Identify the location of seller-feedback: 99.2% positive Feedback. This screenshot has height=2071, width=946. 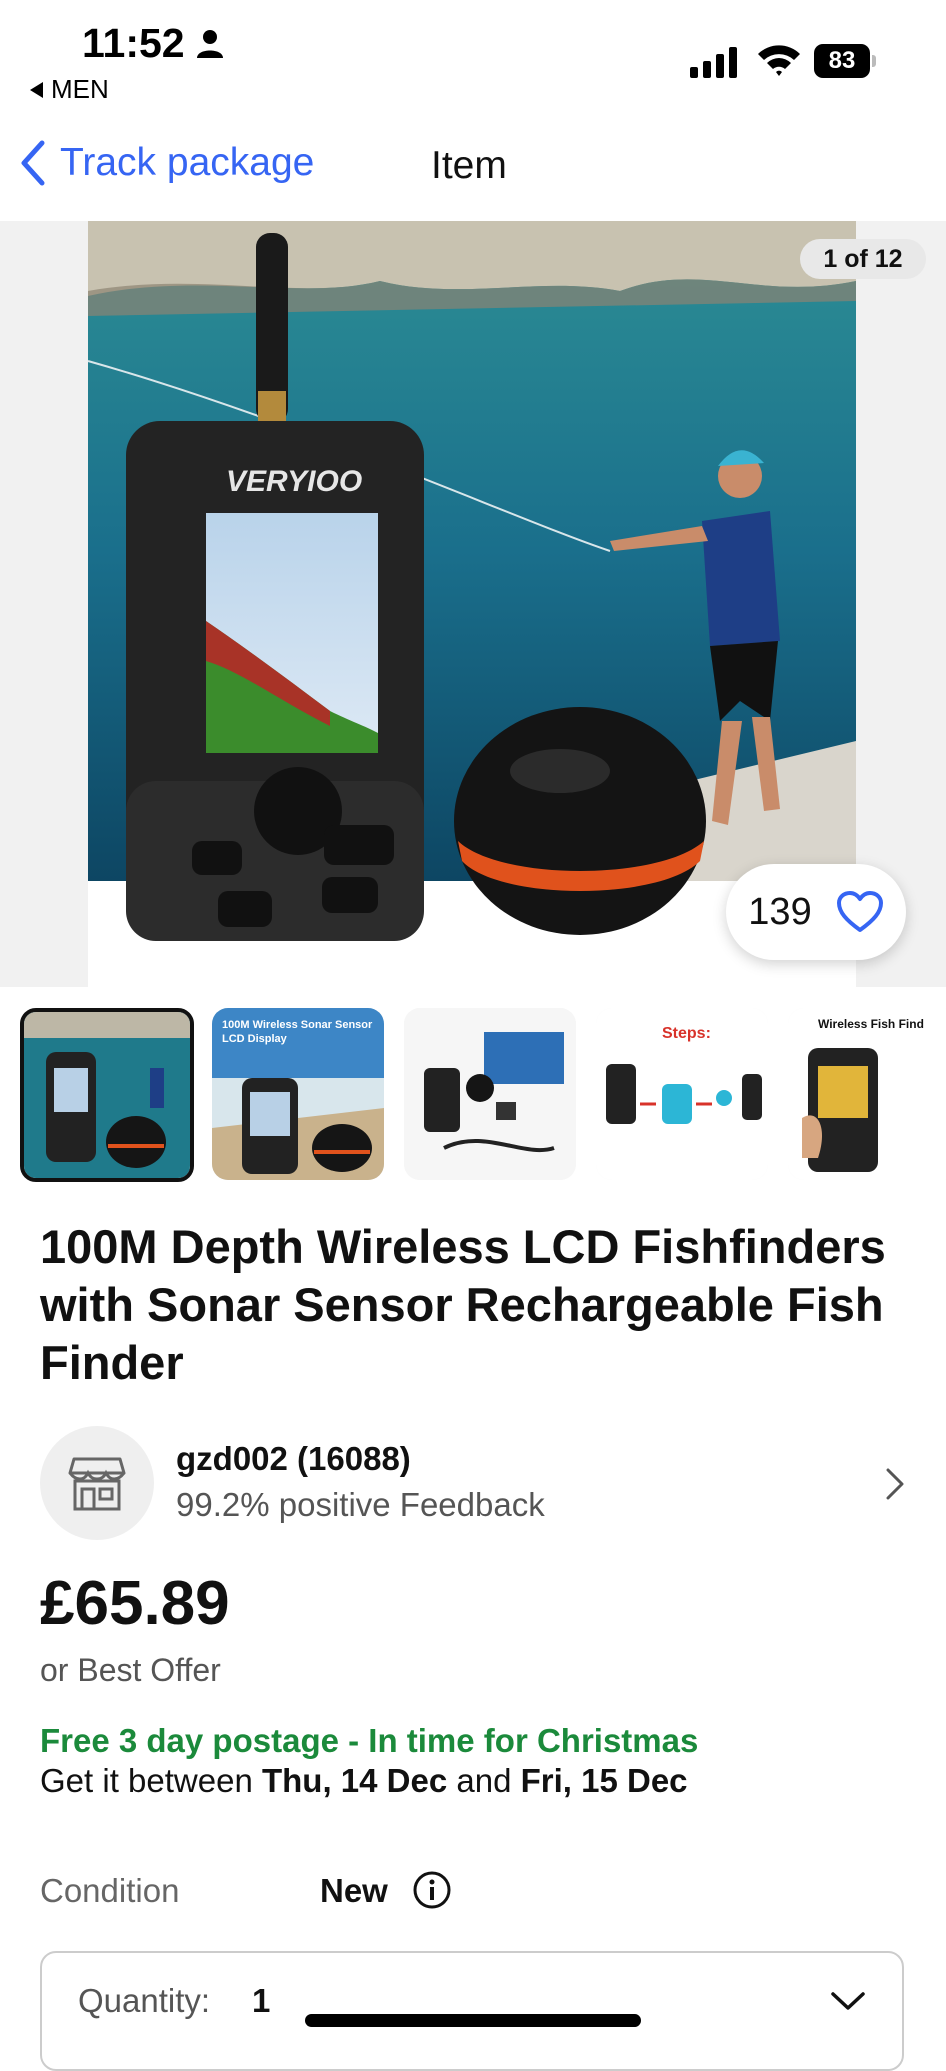
(360, 1504).